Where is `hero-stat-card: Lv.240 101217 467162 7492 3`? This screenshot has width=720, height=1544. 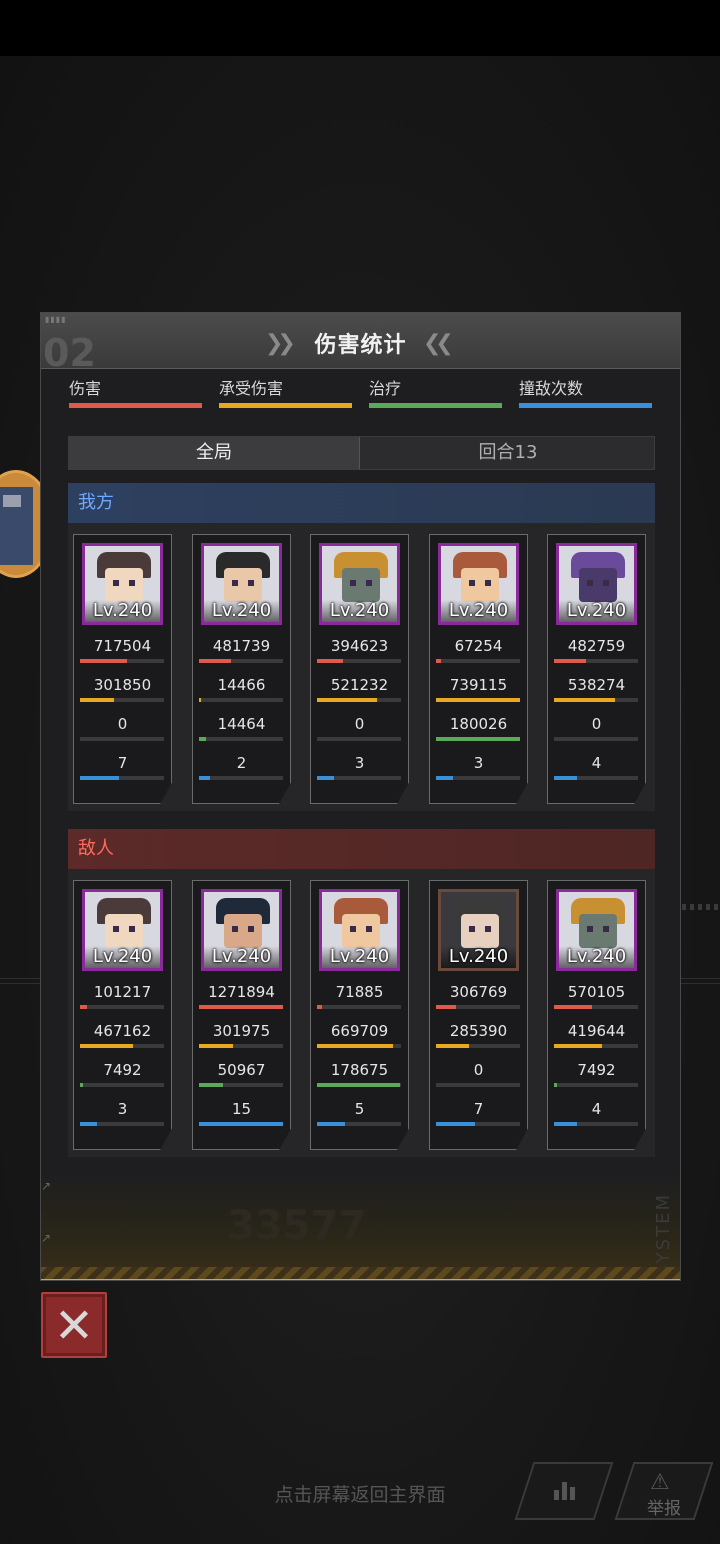
hero-stat-card: Lv.240 101217 467162 7492 3 is located at coordinates (122, 1015).